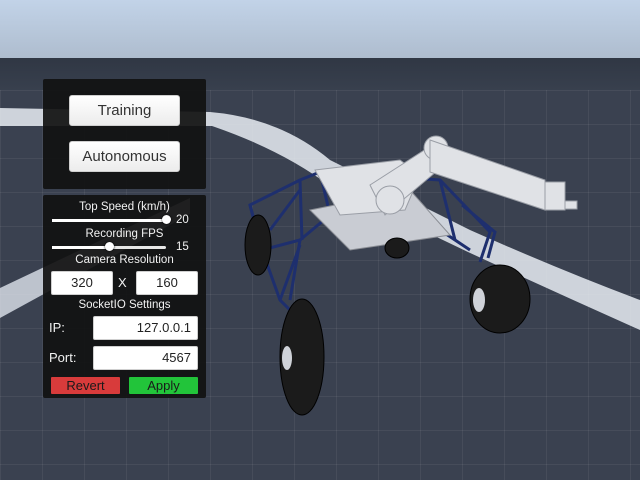  I want to click on mode-select-panel: Training Autonomous, so click(124, 134).